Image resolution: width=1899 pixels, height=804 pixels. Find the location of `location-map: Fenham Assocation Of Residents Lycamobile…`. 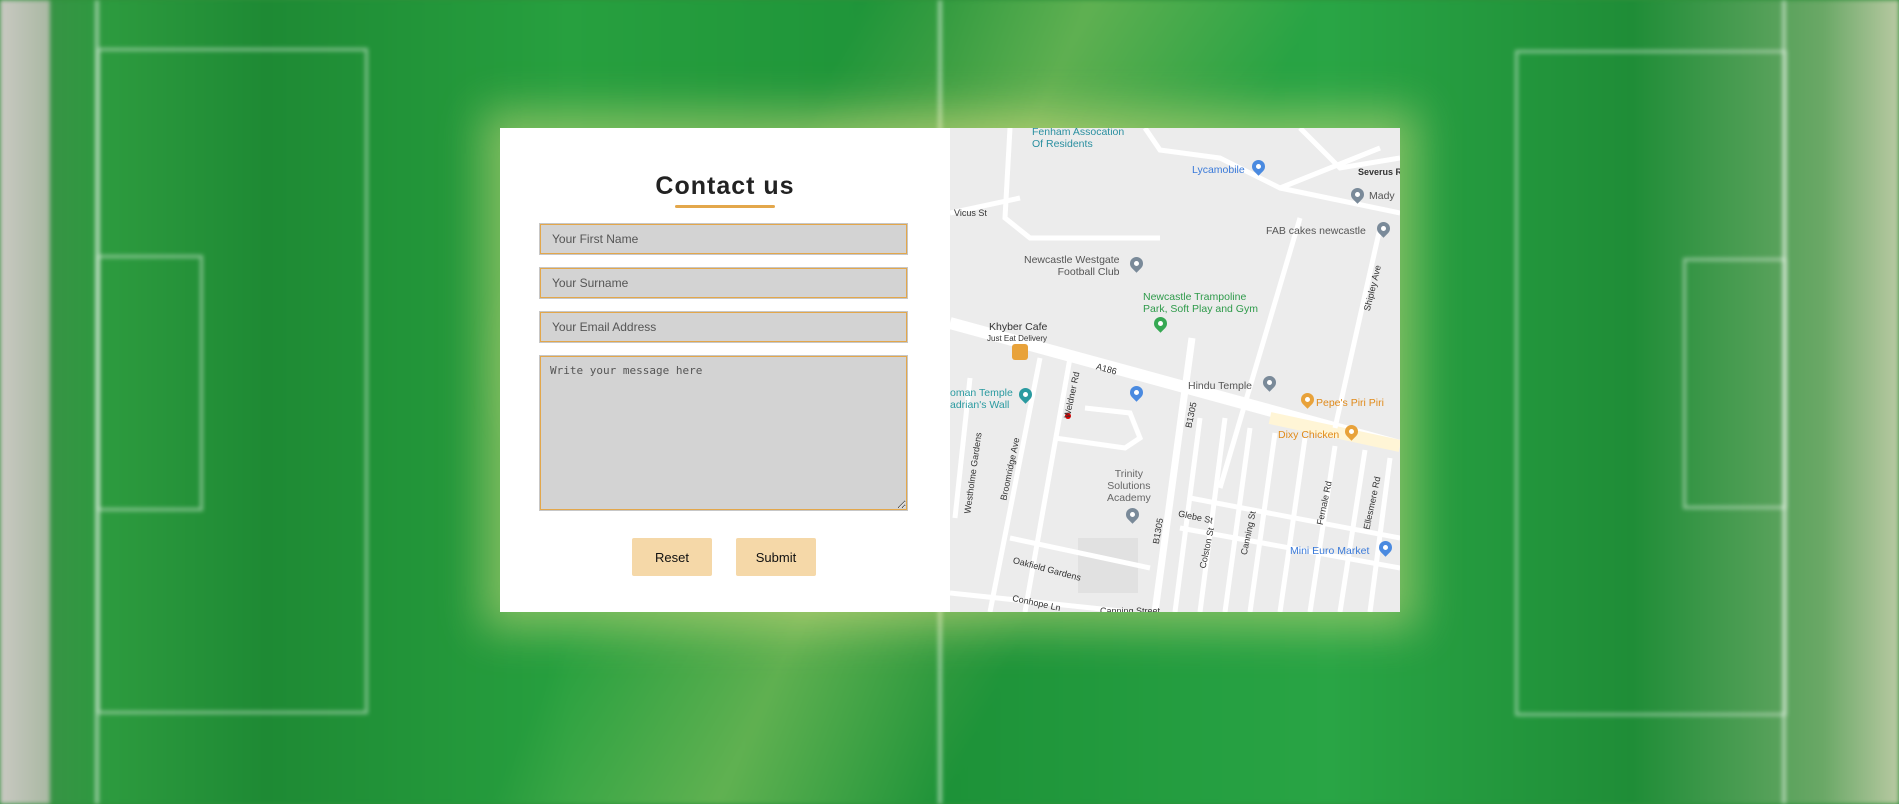

location-map: Fenham Assocation Of Residents Lycamobile… is located at coordinates (1175, 370).